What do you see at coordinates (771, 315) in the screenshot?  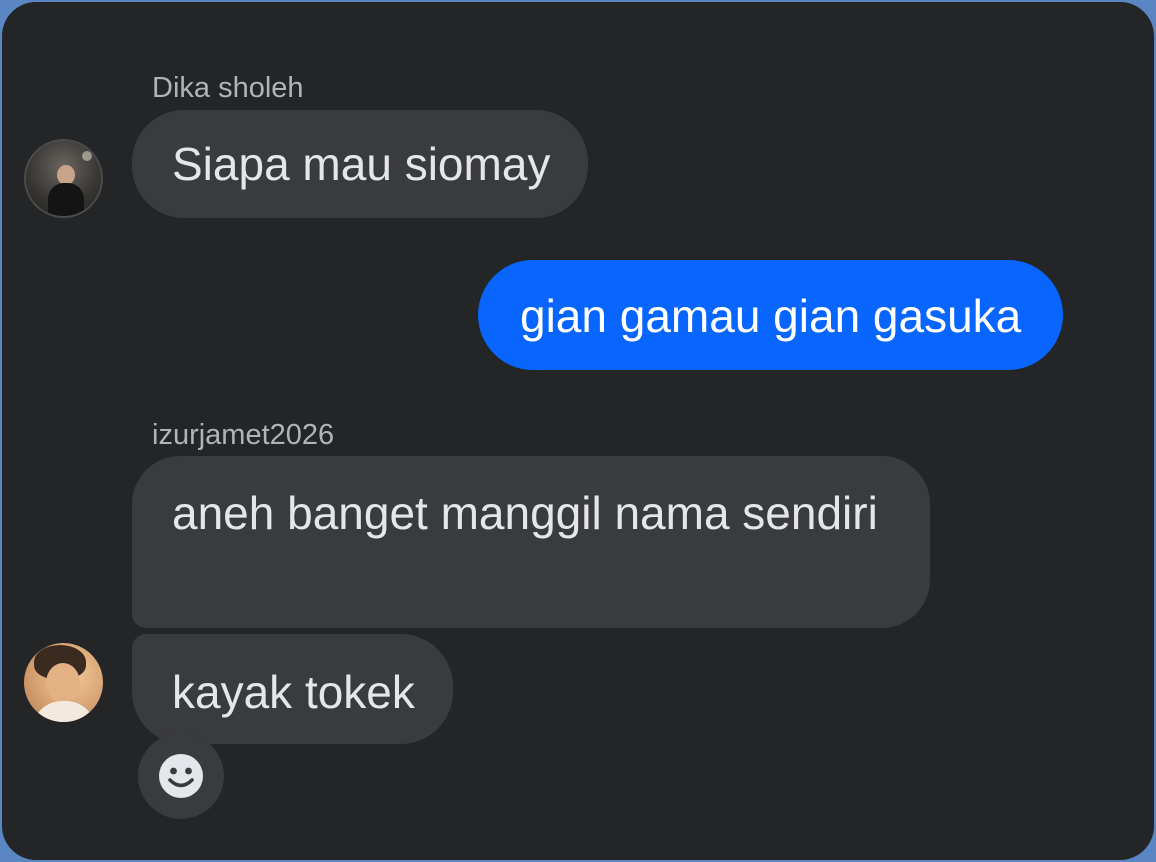 I see `message-bubble-2: gian gamau gian gasuka` at bounding box center [771, 315].